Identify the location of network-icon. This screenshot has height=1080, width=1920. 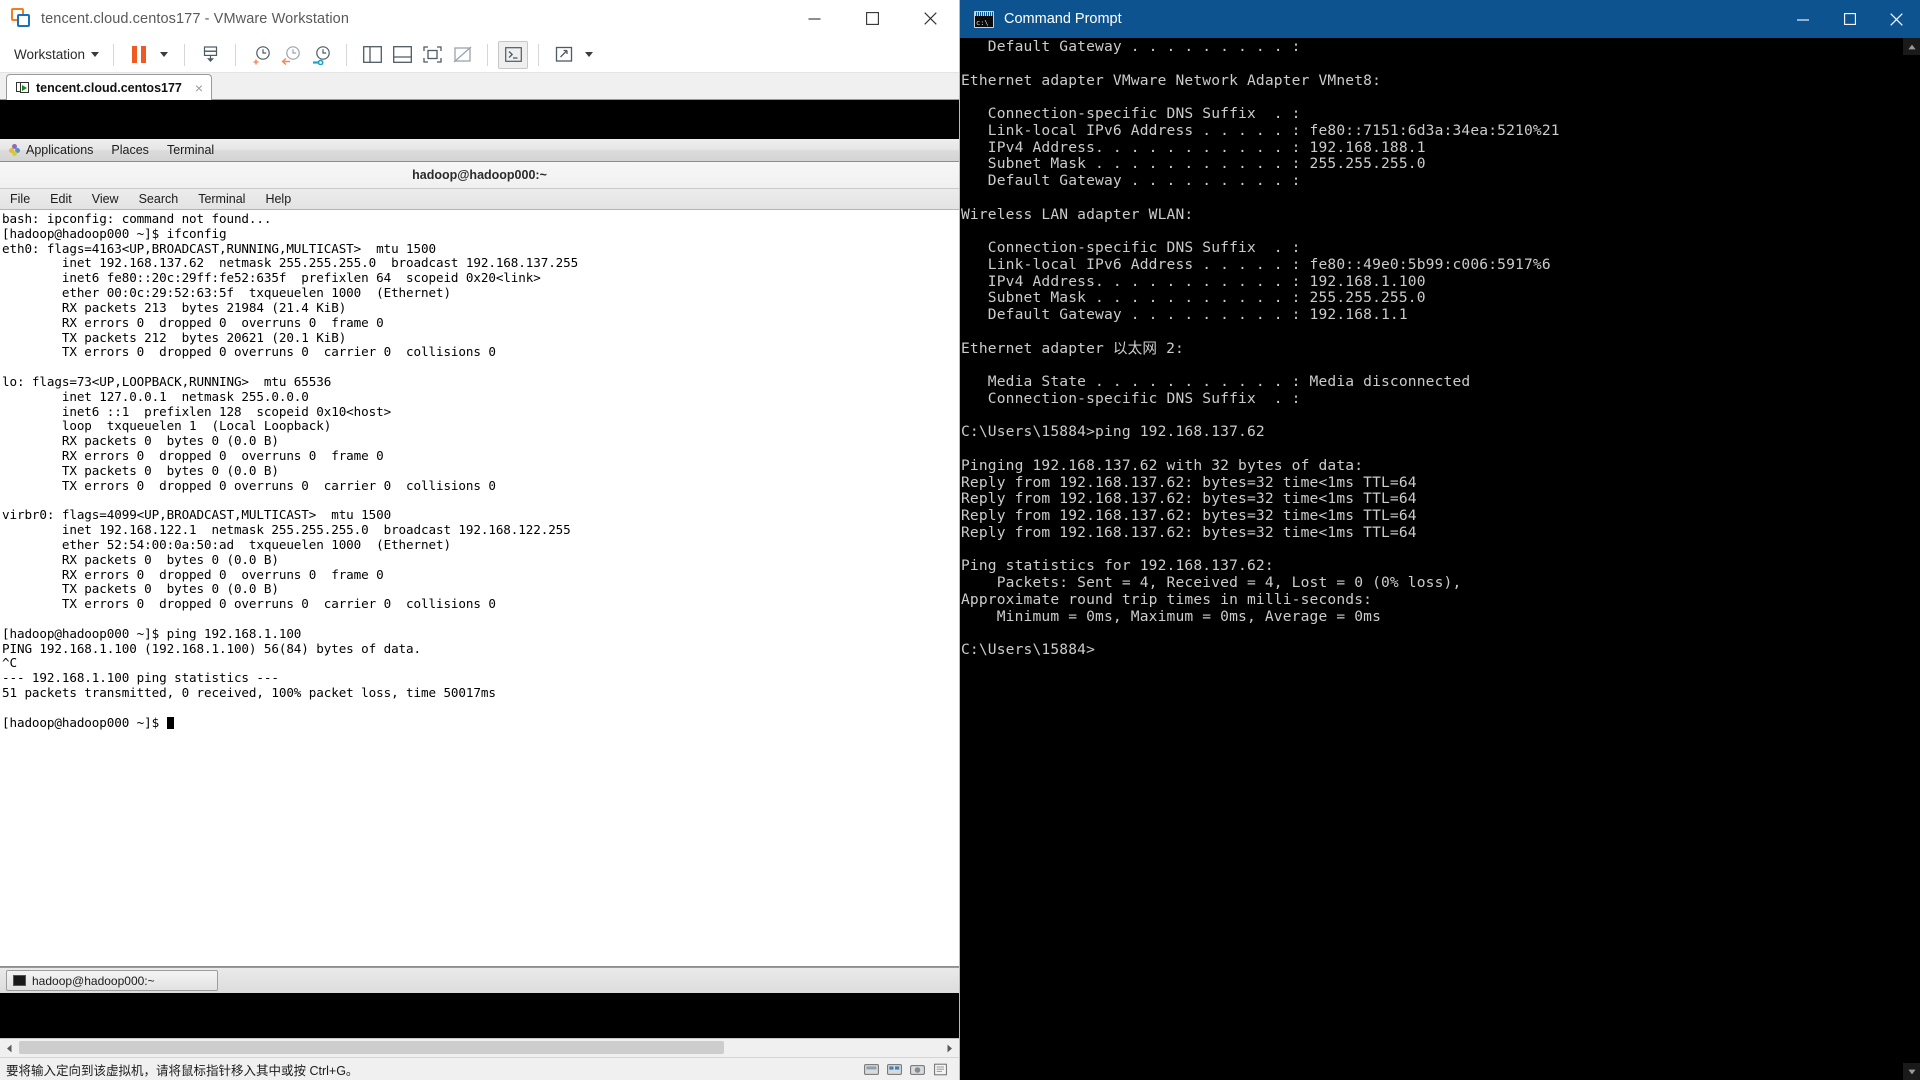
(894, 1069).